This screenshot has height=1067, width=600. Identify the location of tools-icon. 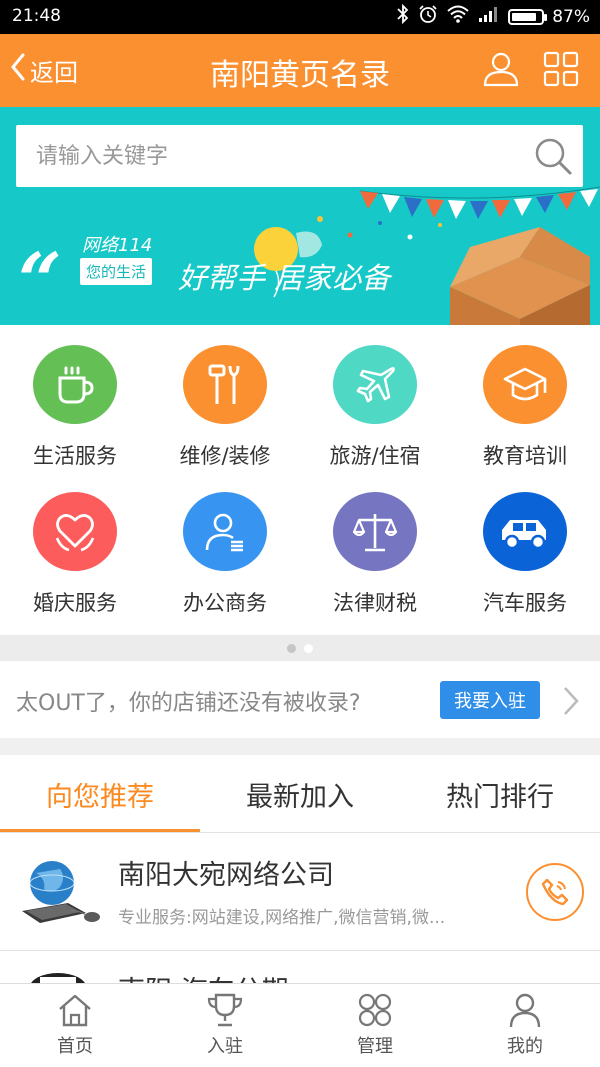
(225, 384).